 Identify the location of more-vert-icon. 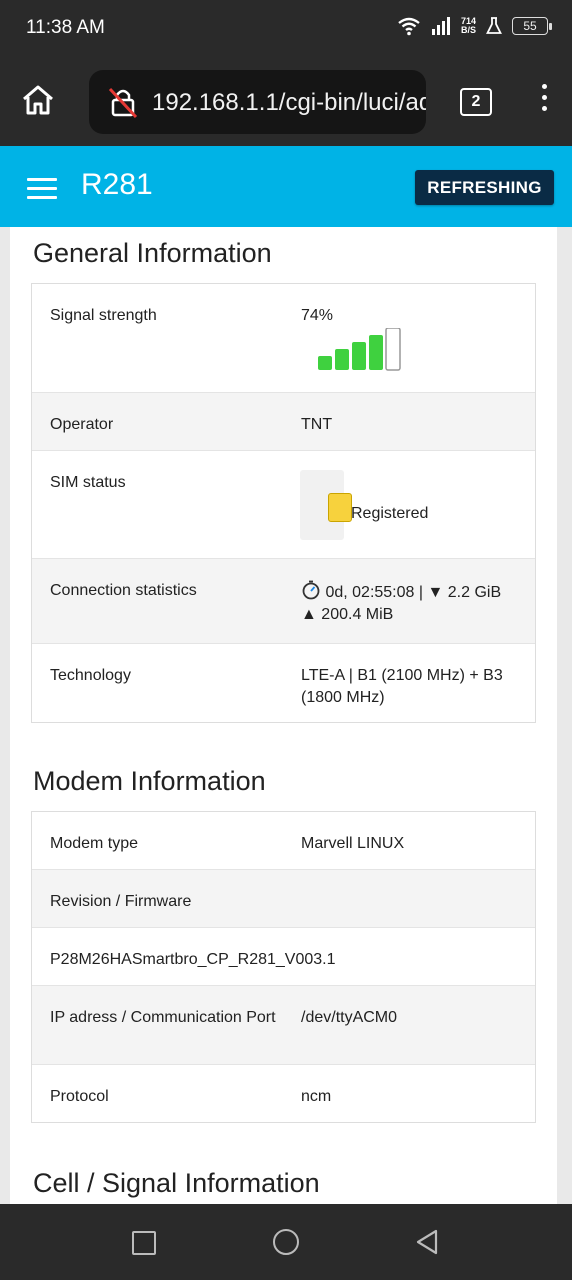
(544, 102).